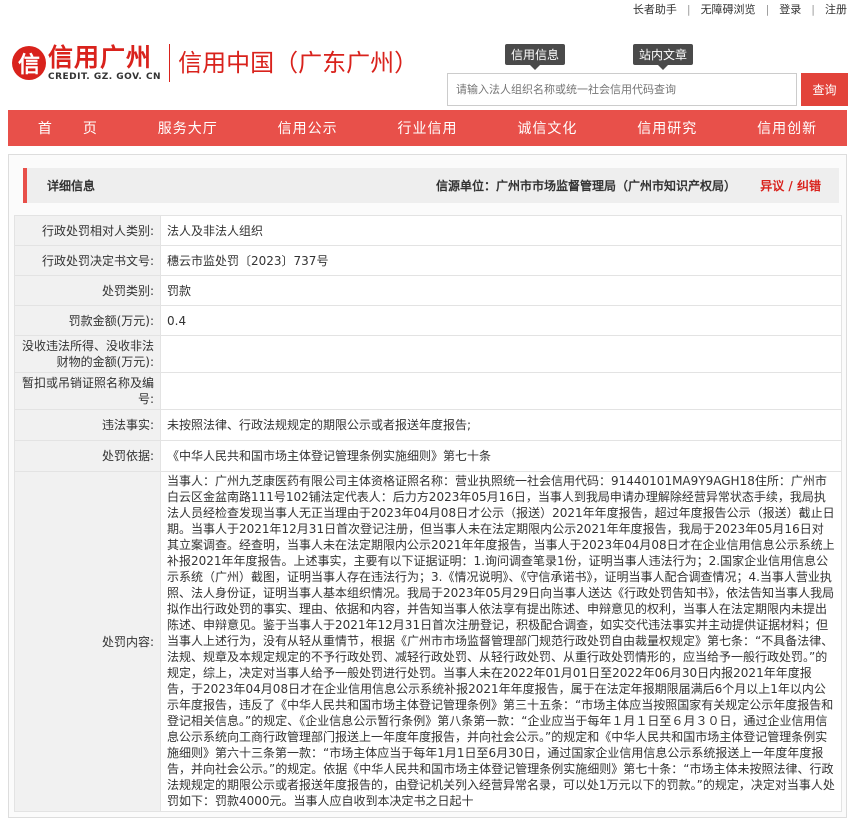 This screenshot has width=855, height=818. I want to click on search-input, so click(626, 89).